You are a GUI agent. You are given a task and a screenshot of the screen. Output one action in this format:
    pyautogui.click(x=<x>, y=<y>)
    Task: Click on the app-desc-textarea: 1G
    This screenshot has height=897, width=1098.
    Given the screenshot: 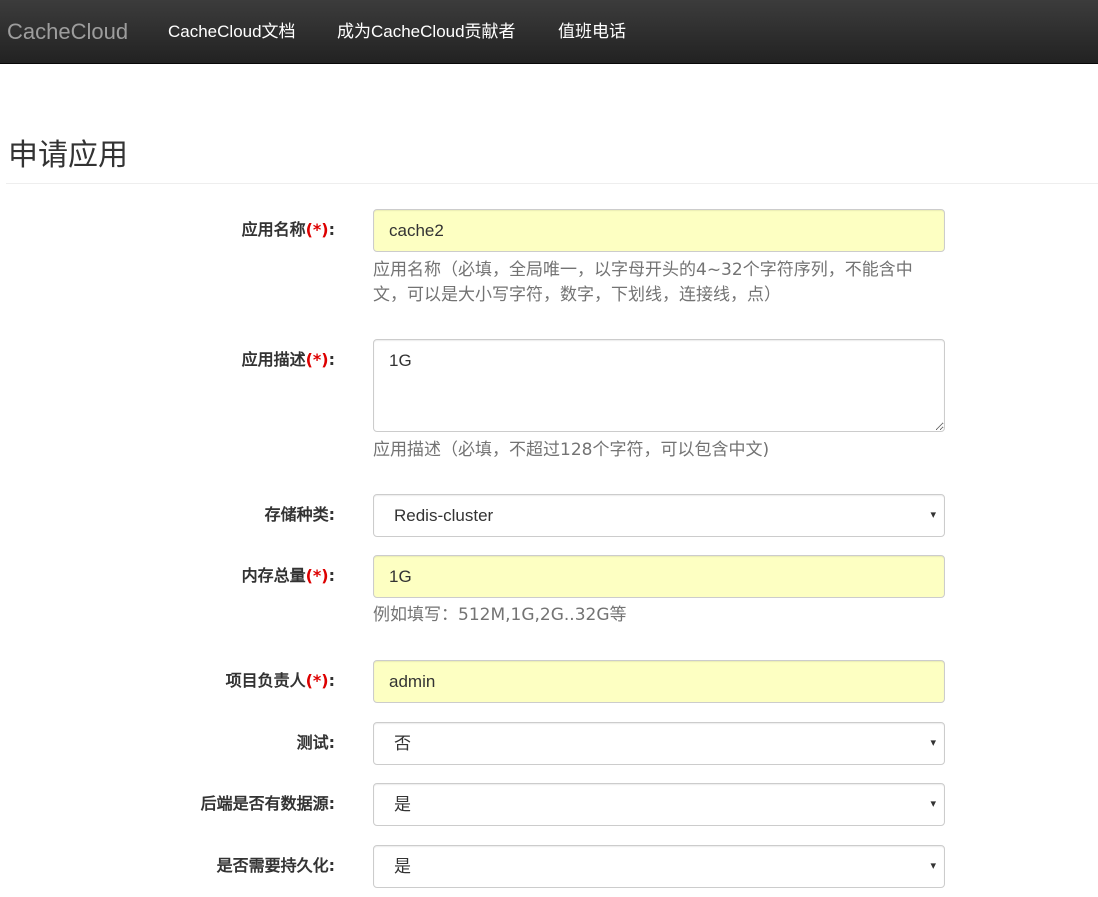 What is the action you would take?
    pyautogui.click(x=659, y=385)
    